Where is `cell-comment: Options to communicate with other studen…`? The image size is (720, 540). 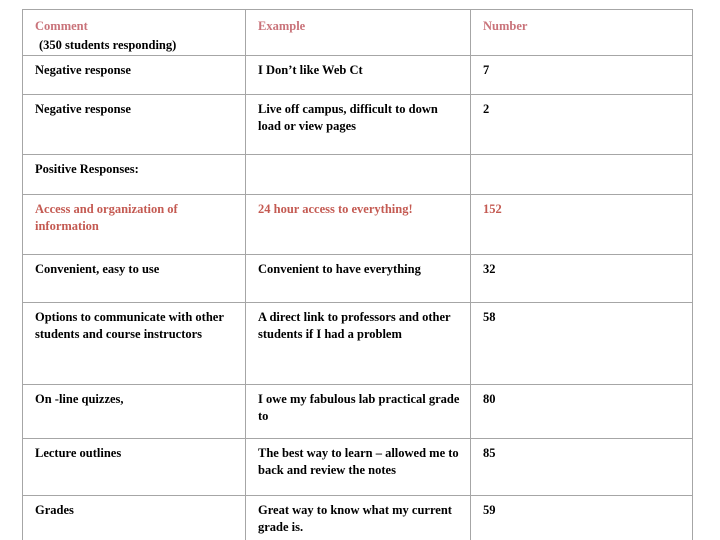
cell-comment: Options to communicate with other studen… is located at coordinates (134, 344).